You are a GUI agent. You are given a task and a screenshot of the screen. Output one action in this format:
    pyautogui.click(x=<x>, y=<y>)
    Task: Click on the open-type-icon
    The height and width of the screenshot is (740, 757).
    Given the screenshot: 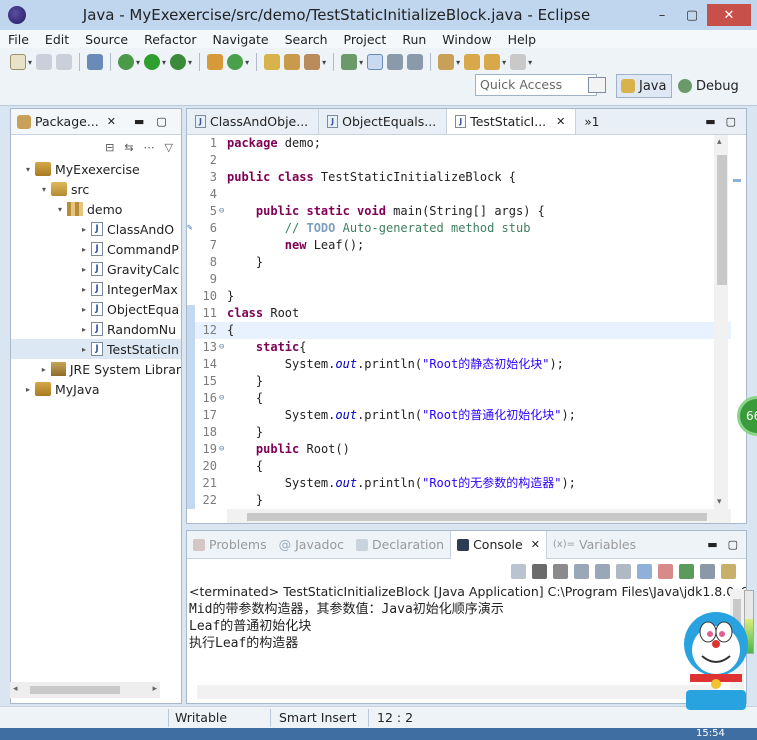 What is the action you would take?
    pyautogui.click(x=272, y=62)
    